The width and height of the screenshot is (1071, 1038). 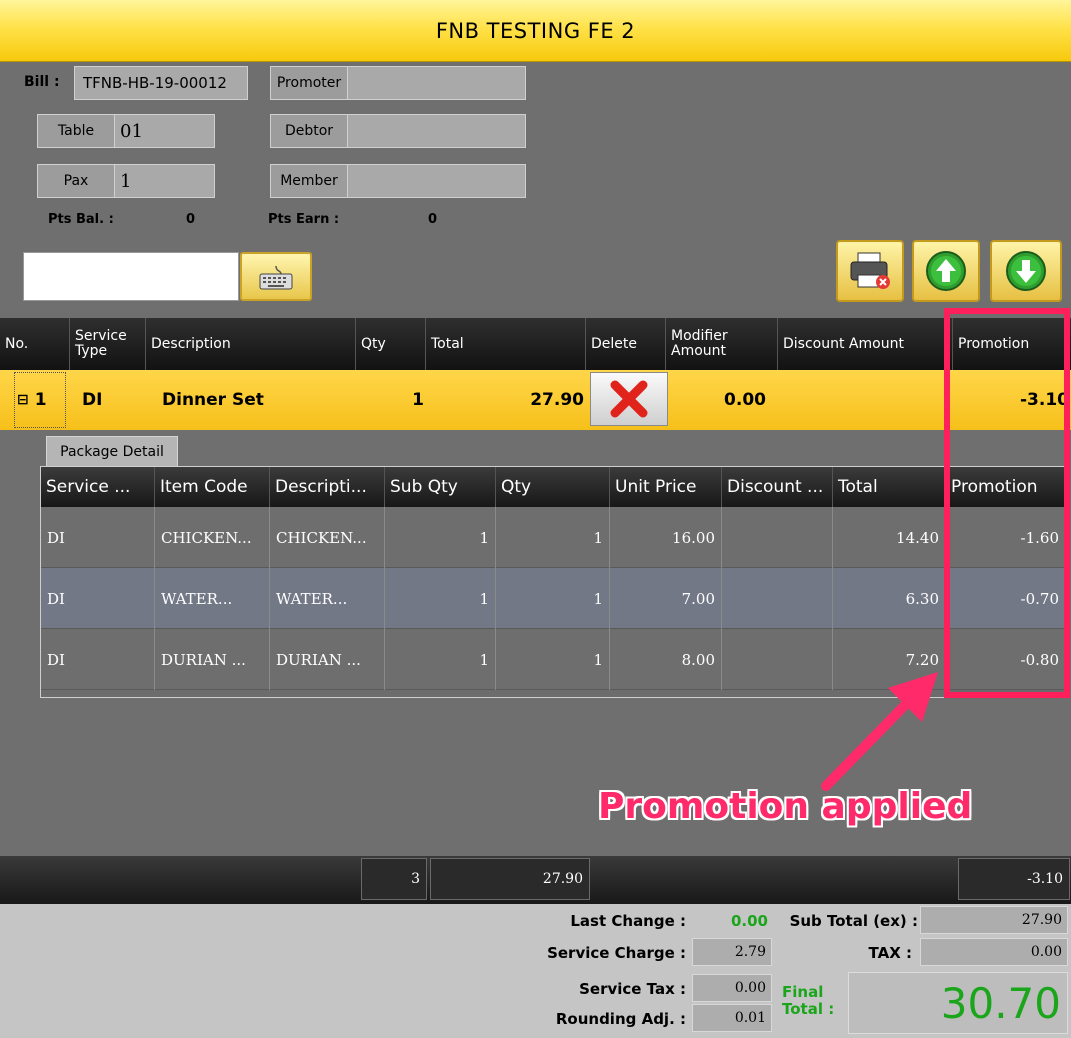 What do you see at coordinates (889, 537) in the screenshot?
I see `prow-total: 14.40` at bounding box center [889, 537].